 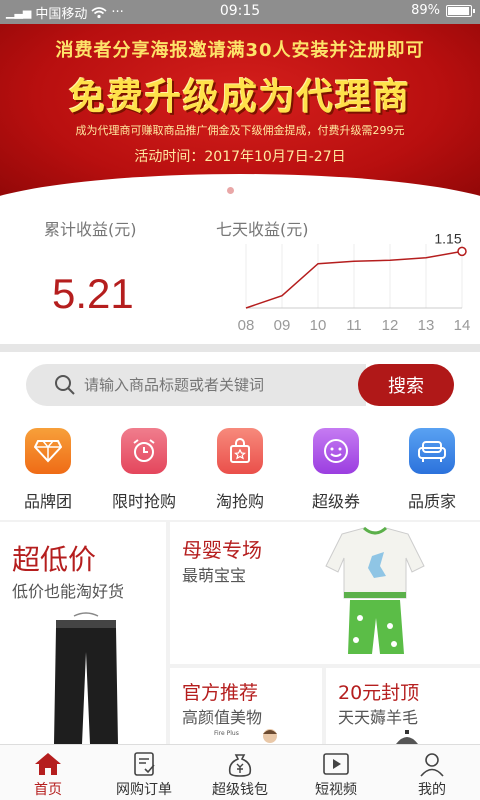 What do you see at coordinates (240, 451) in the screenshot?
I see `shopping-bag-icon` at bounding box center [240, 451].